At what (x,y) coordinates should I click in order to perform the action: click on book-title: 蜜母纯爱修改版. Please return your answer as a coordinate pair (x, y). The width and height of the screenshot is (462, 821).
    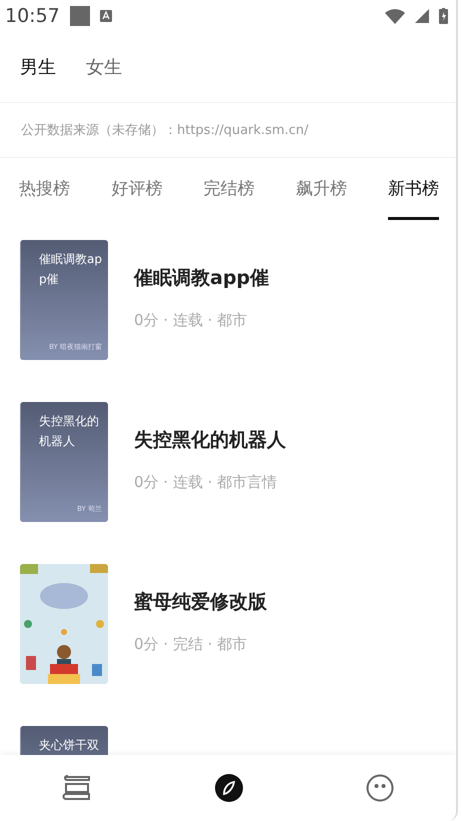
    Looking at the image, I should click on (200, 601).